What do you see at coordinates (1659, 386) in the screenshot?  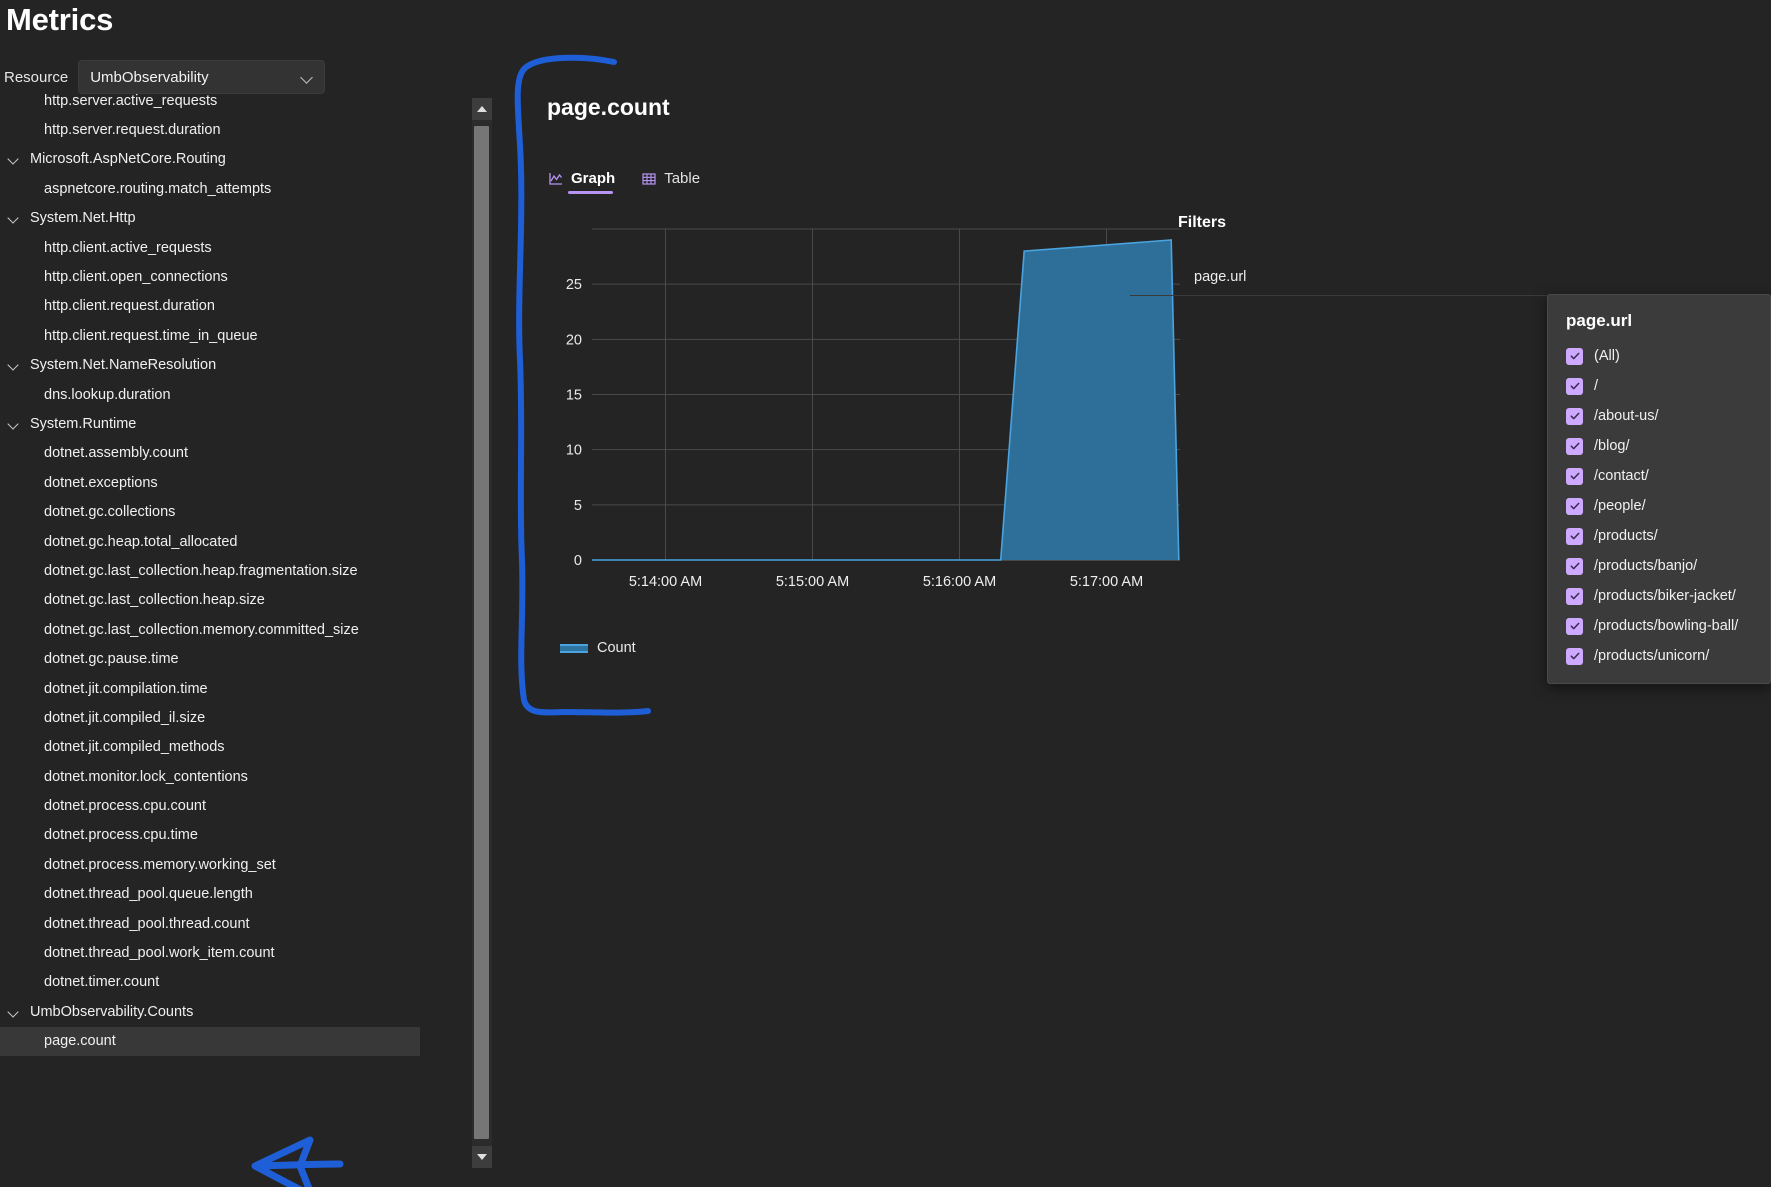 I see `dropdown-item-1: /` at bounding box center [1659, 386].